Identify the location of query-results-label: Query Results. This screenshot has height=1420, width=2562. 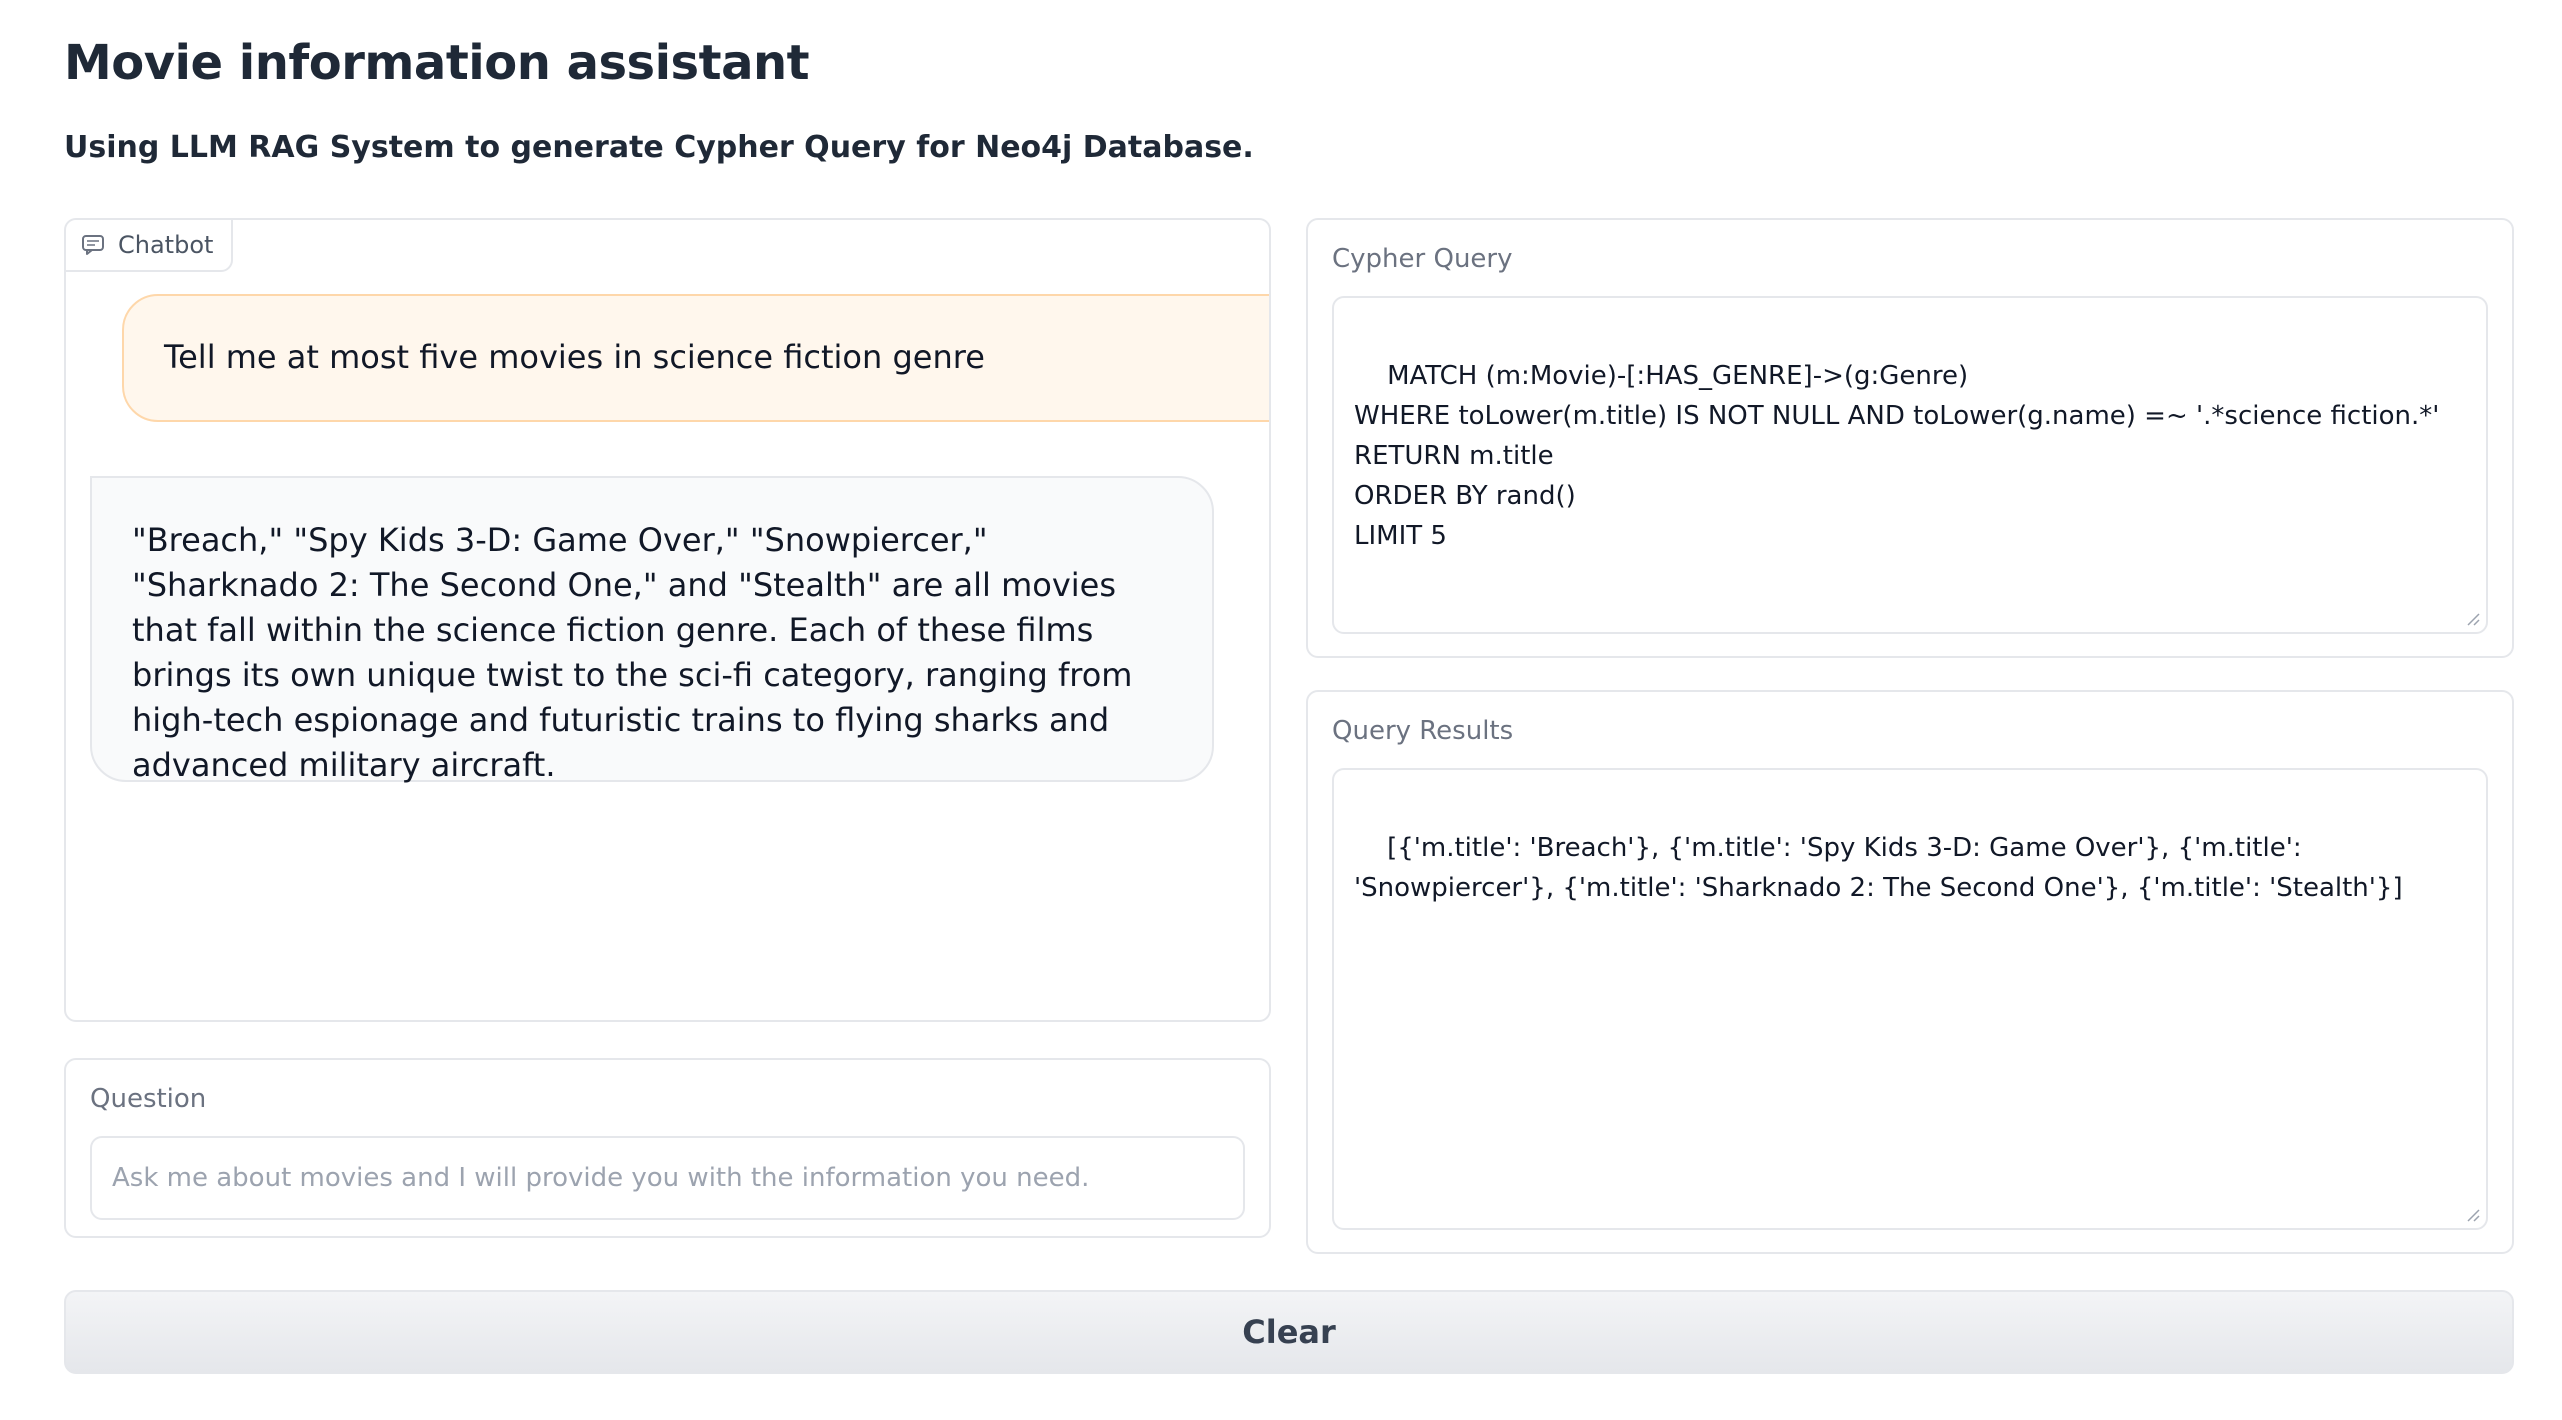
(1423, 731).